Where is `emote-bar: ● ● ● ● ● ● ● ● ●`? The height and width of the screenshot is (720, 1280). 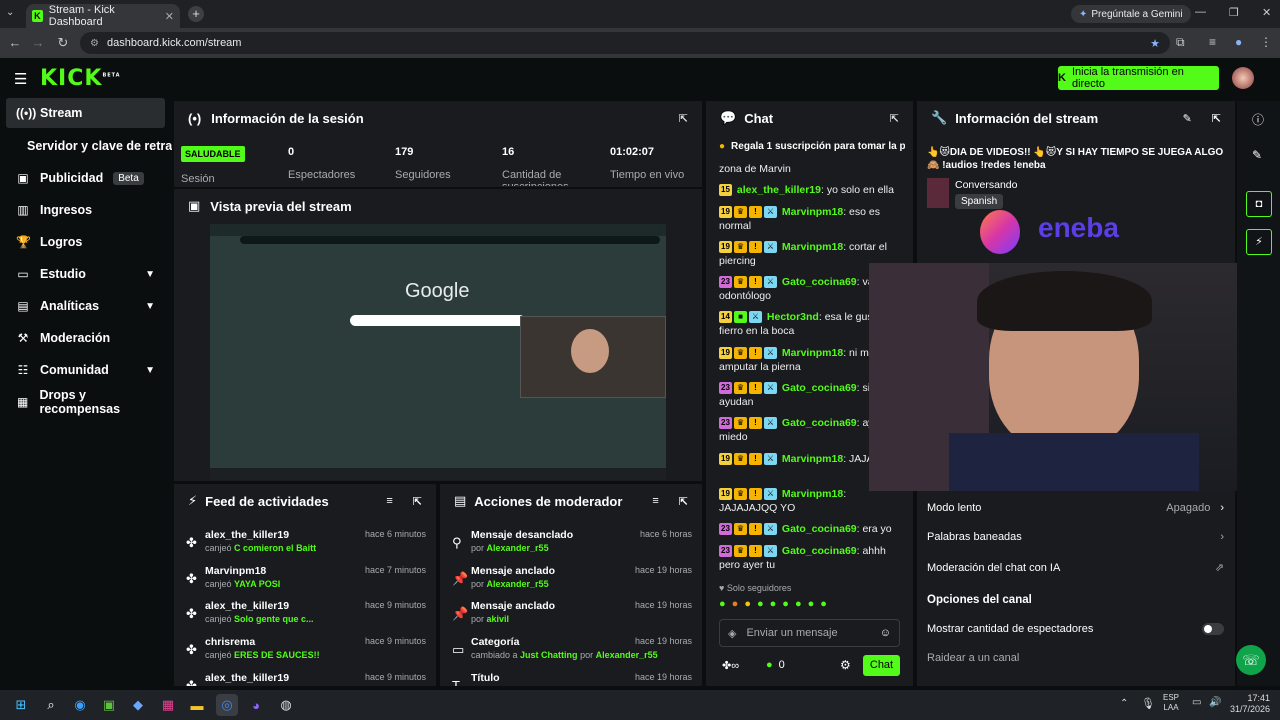 emote-bar: ● ● ● ● ● ● ● ● ● is located at coordinates (810, 606).